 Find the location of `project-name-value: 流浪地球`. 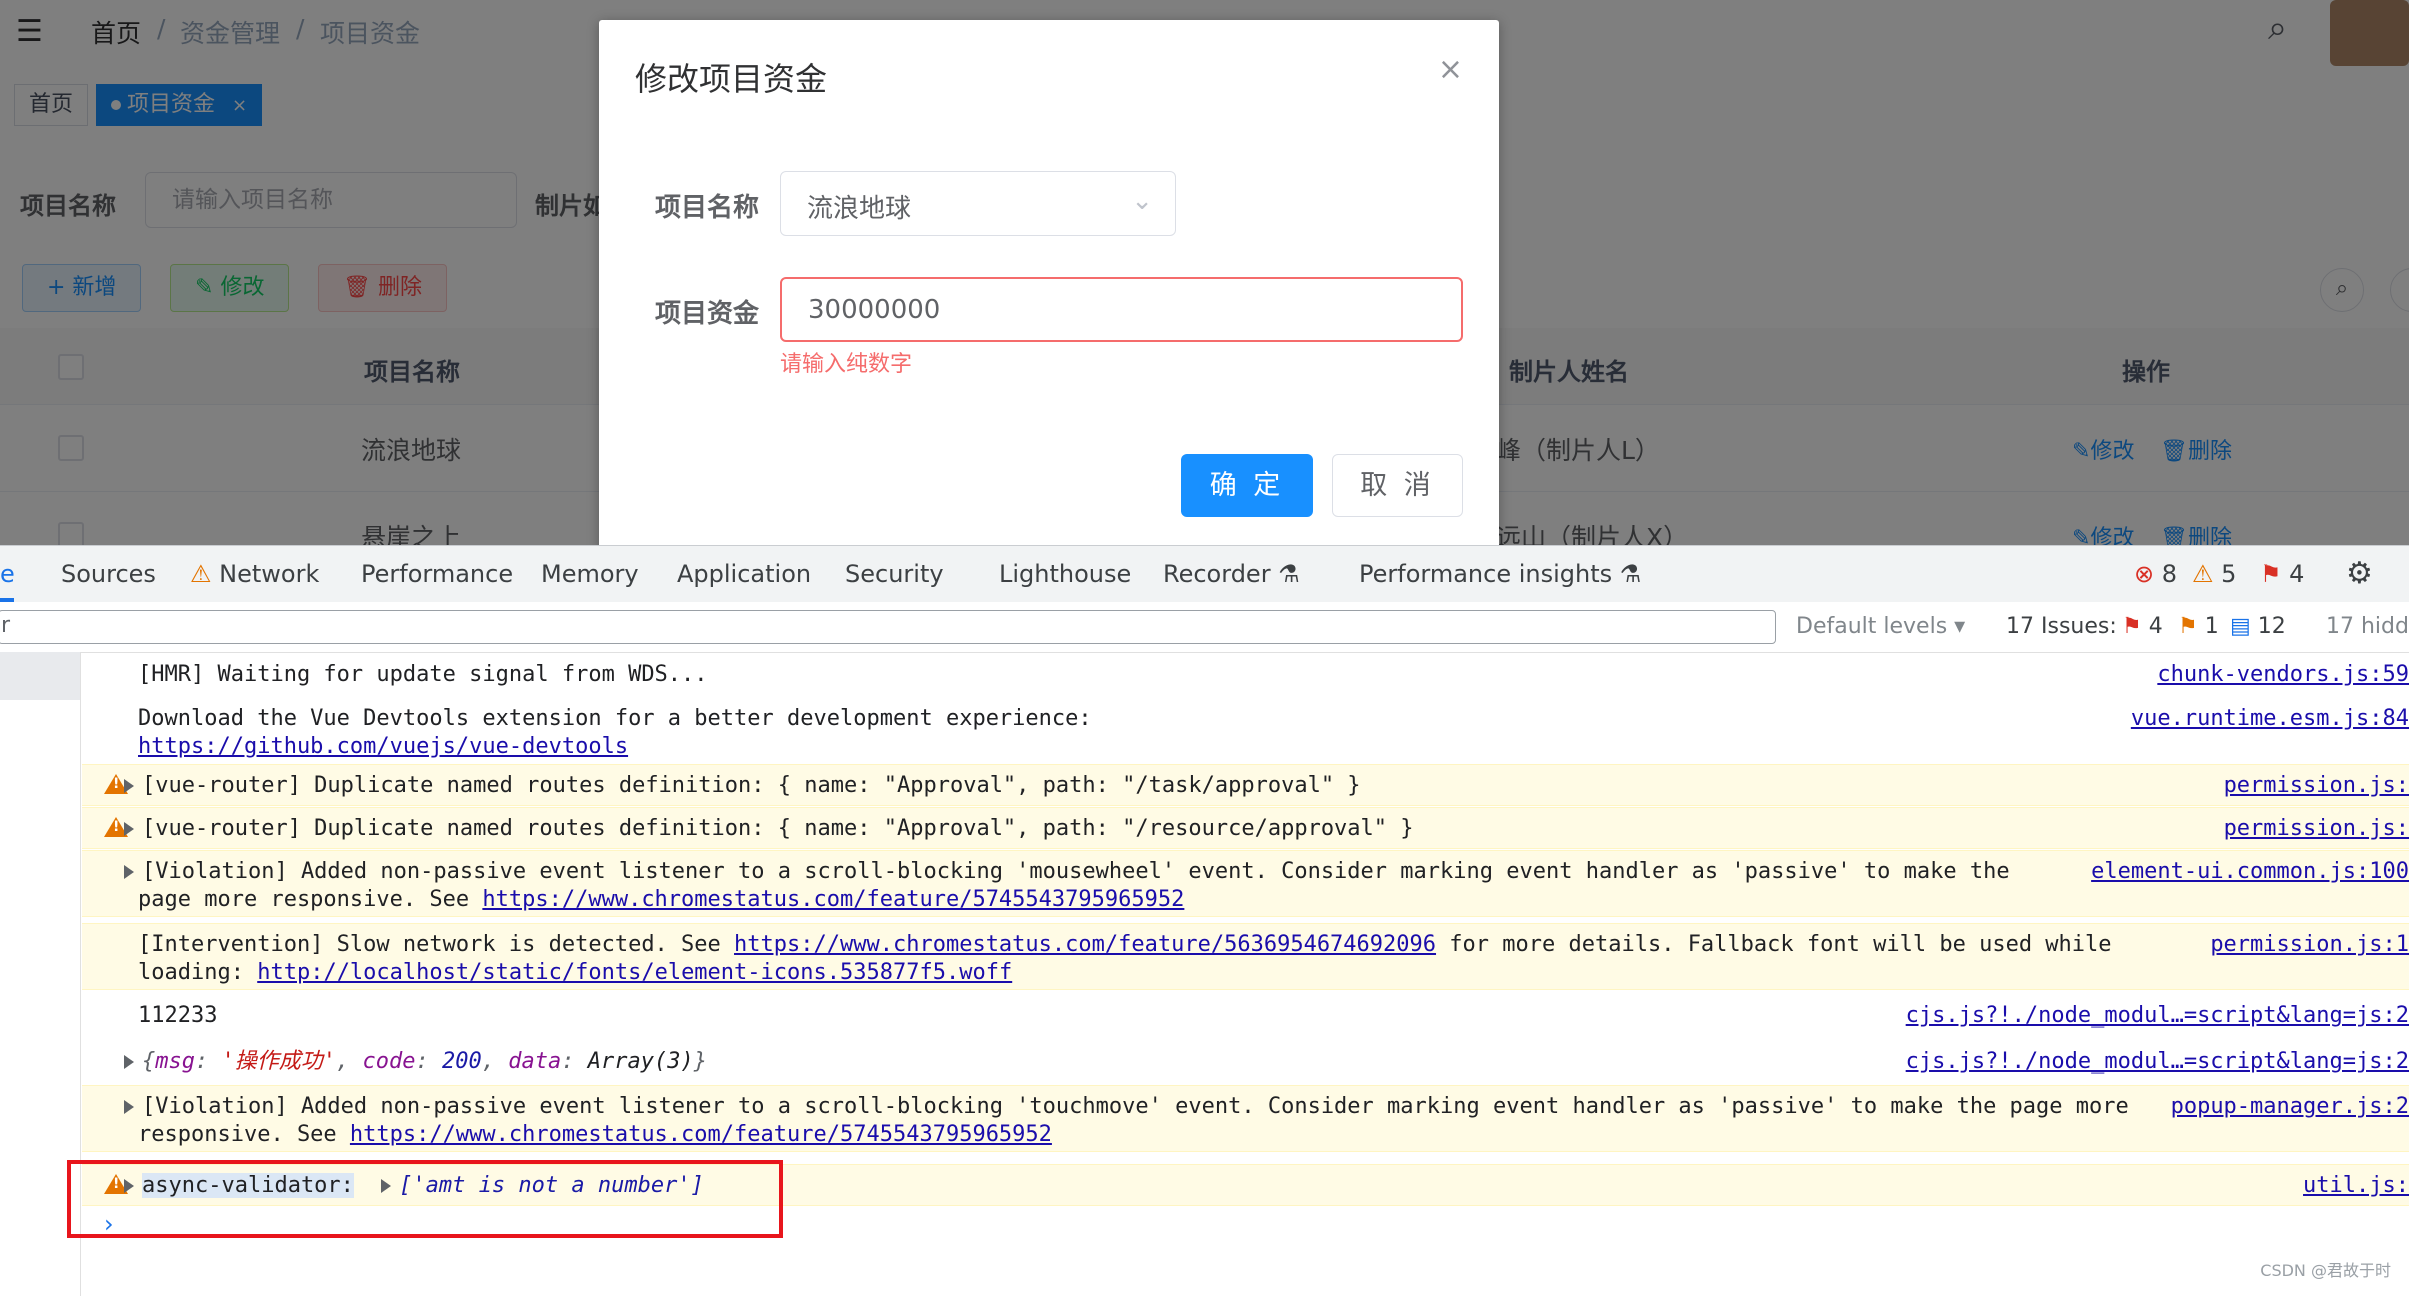

project-name-value: 流浪地球 is located at coordinates (859, 209).